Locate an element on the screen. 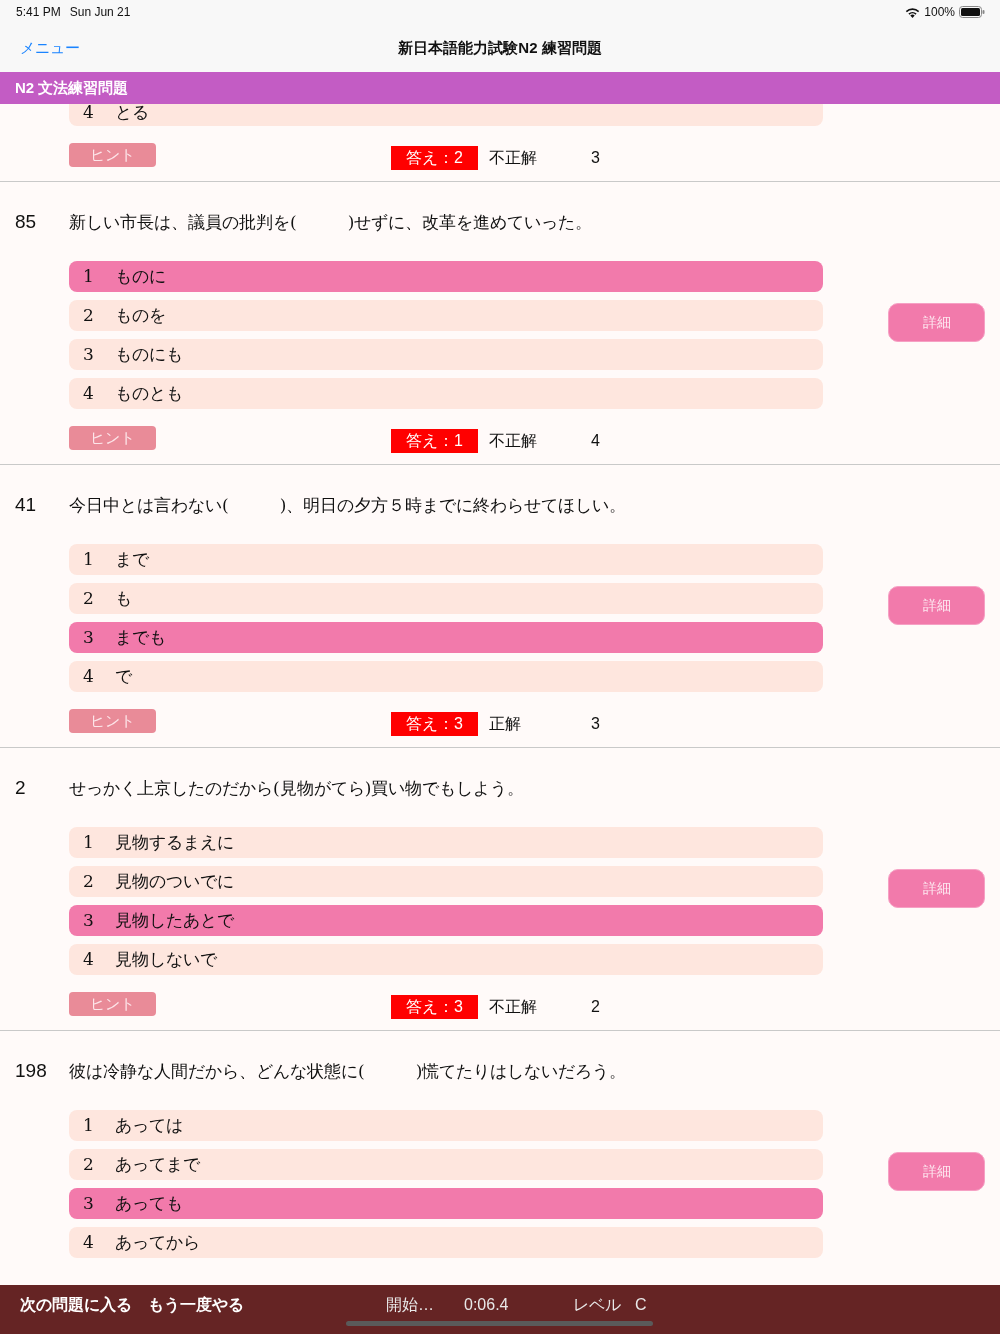  battery-percentage: 100% is located at coordinates (939, 12).